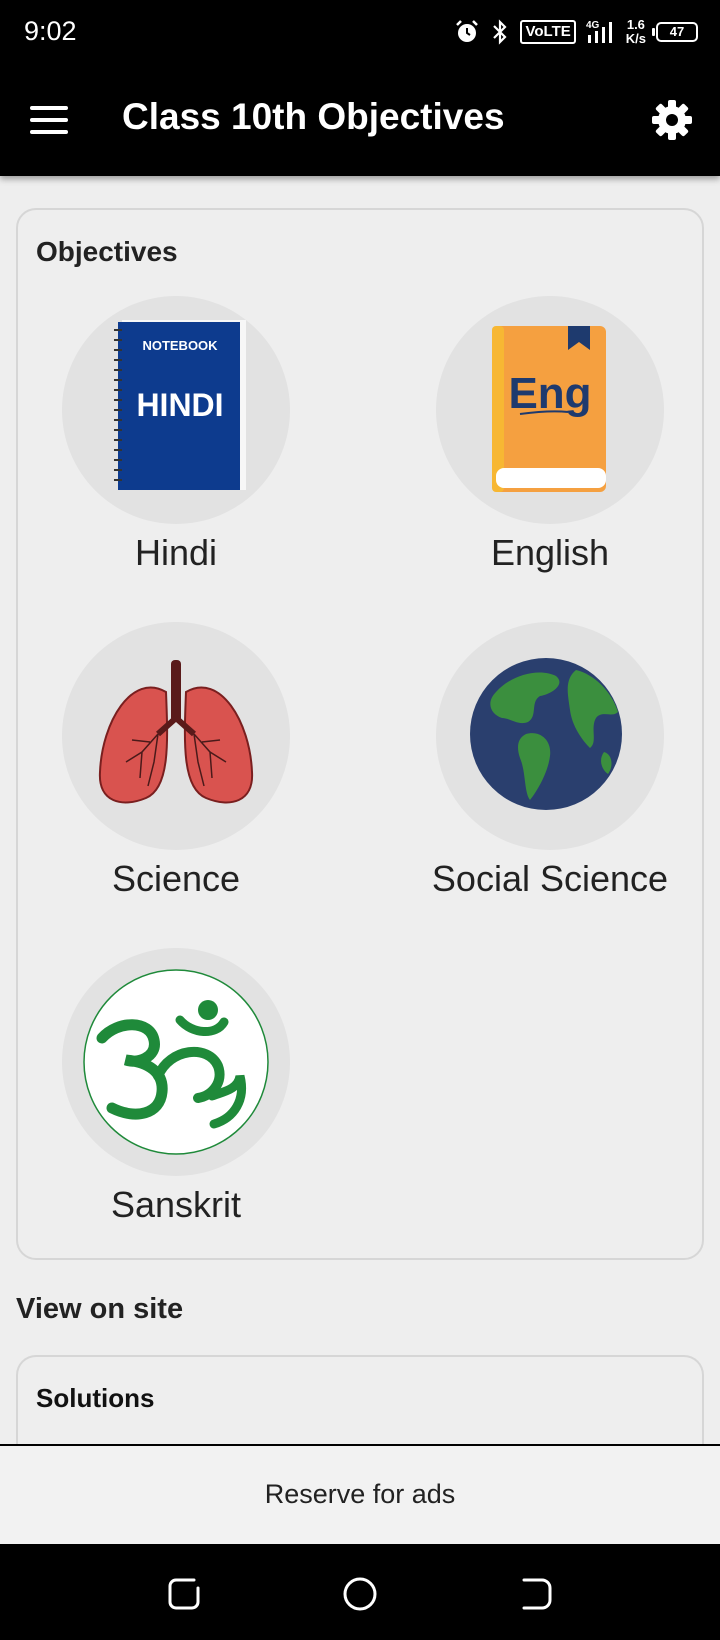 The height and width of the screenshot is (1640, 720). Describe the element at coordinates (184, 1594) in the screenshot. I see `recent-apps-icon` at that location.